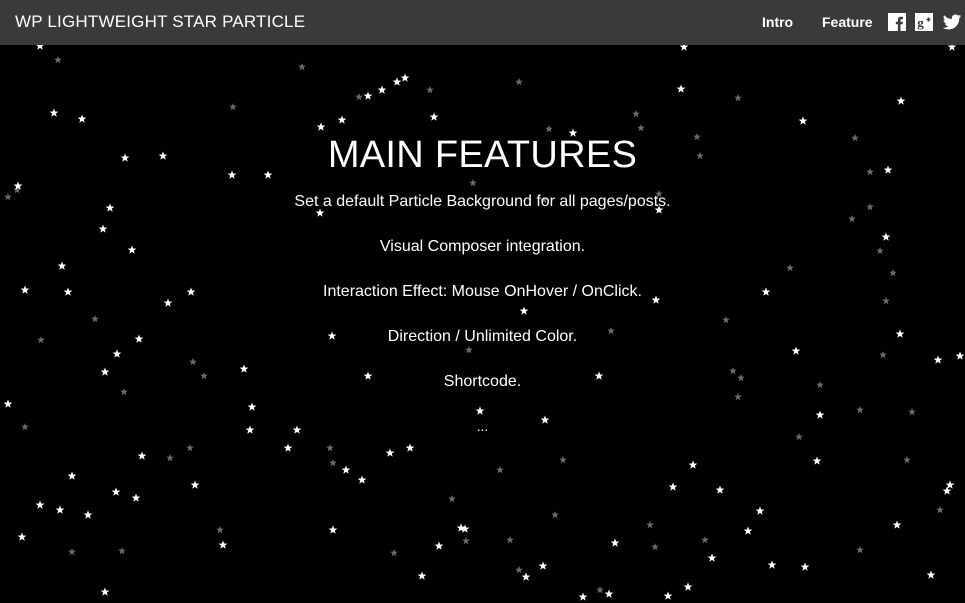  What do you see at coordinates (777, 22) in the screenshot?
I see `nav-link-intro: Intro` at bounding box center [777, 22].